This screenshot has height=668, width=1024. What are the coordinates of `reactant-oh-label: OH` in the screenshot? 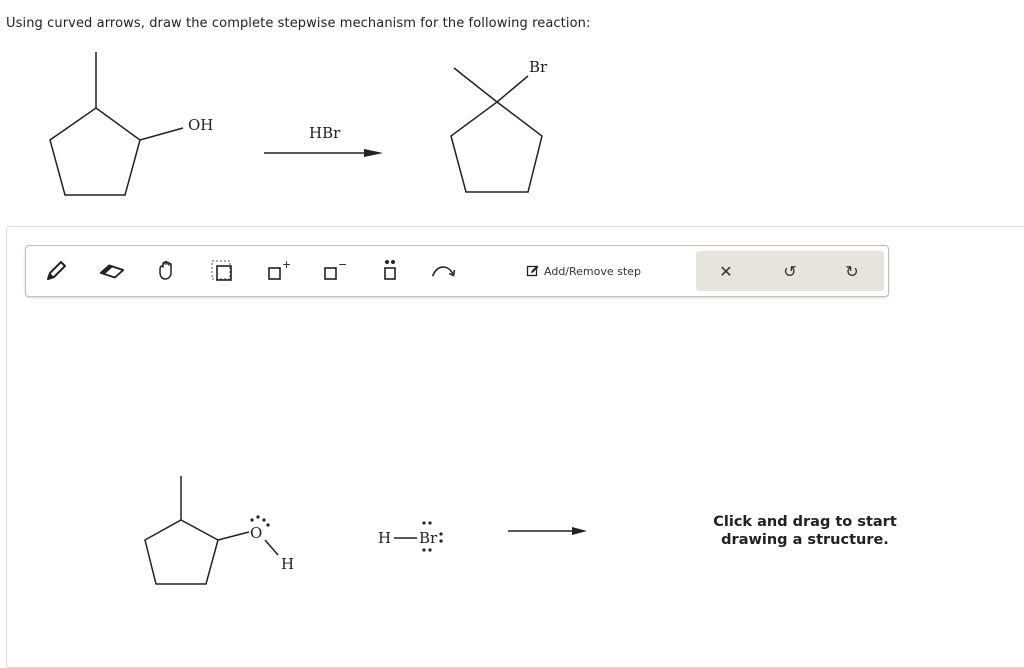 It's located at (200, 125).